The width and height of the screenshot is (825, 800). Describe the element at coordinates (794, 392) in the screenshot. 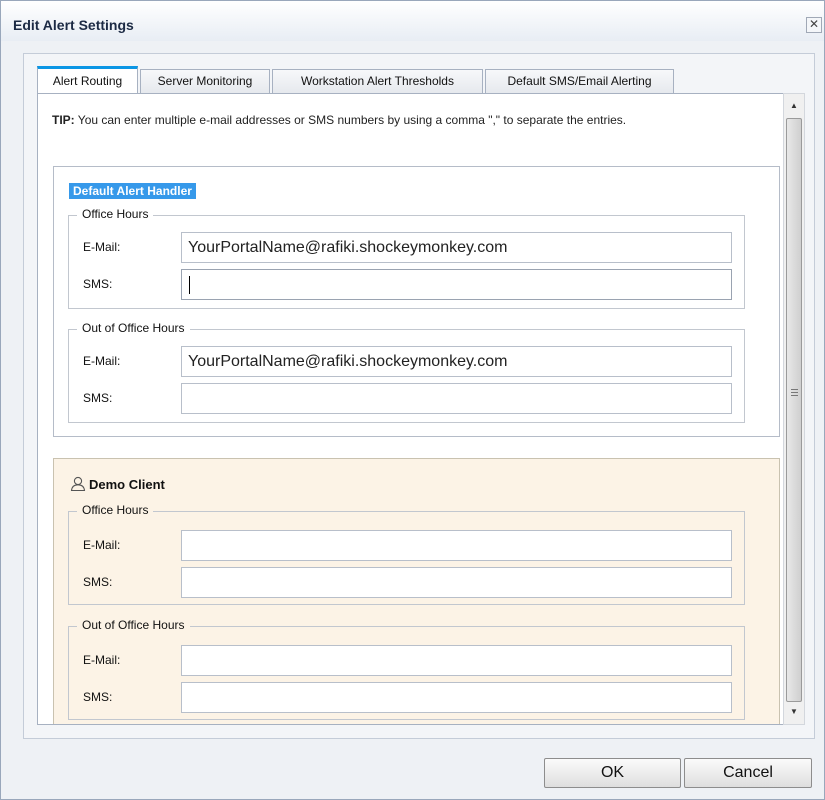

I see `grip-icon` at that location.